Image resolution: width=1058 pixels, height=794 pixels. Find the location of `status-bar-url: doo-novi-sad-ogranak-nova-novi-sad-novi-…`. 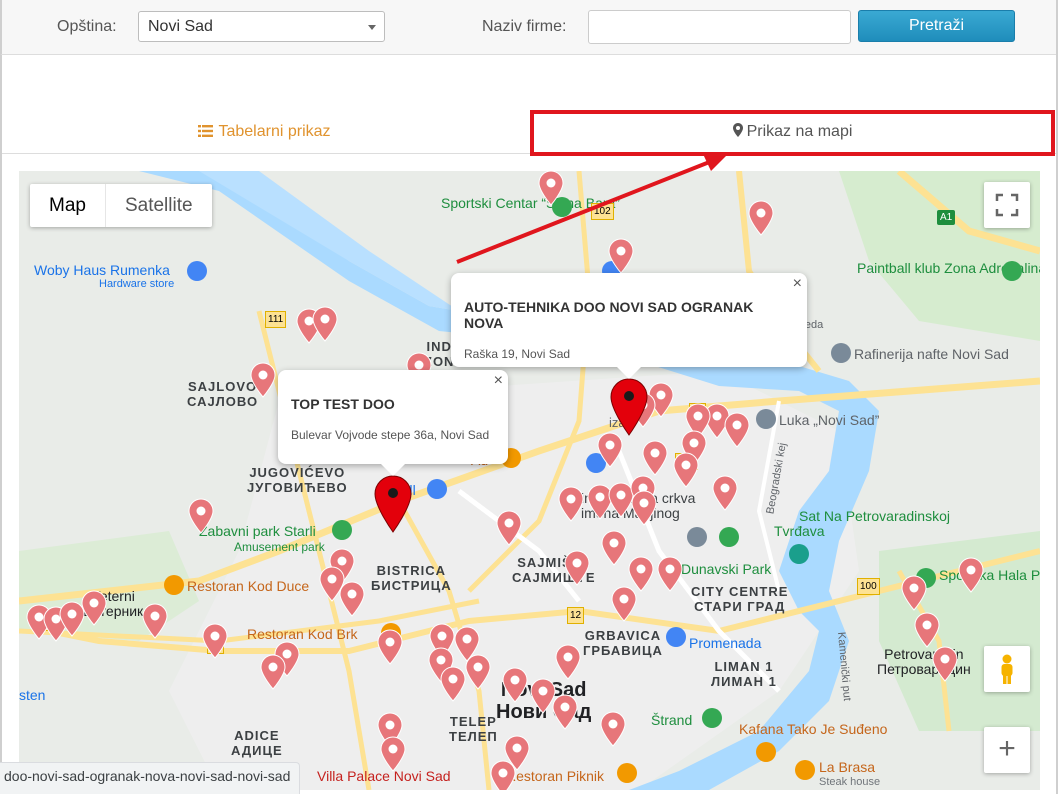

status-bar-url: doo-novi-sad-ogranak-nova-novi-sad-novi-… is located at coordinates (150, 778).